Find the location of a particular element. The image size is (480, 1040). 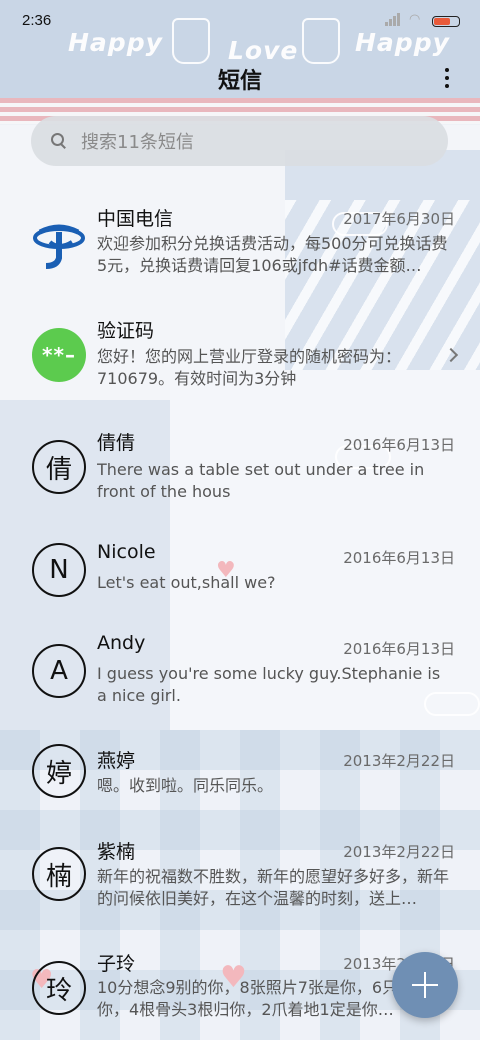

new-message-button is located at coordinates (425, 985).